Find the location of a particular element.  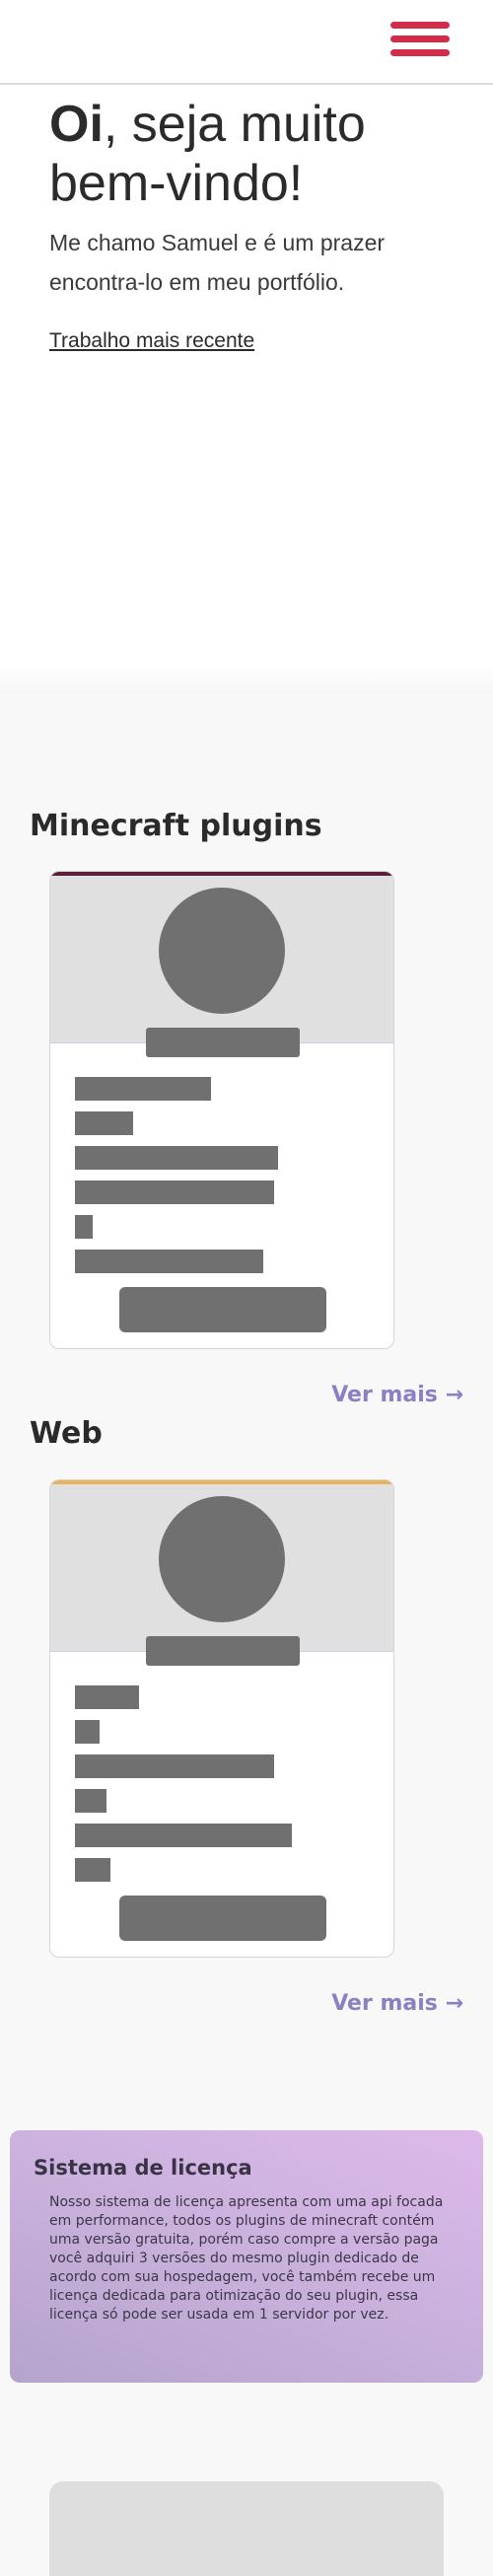

web-project-card is located at coordinates (222, 1718).